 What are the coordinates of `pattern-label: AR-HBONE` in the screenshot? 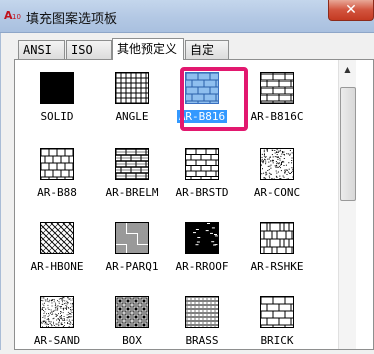 It's located at (57, 266).